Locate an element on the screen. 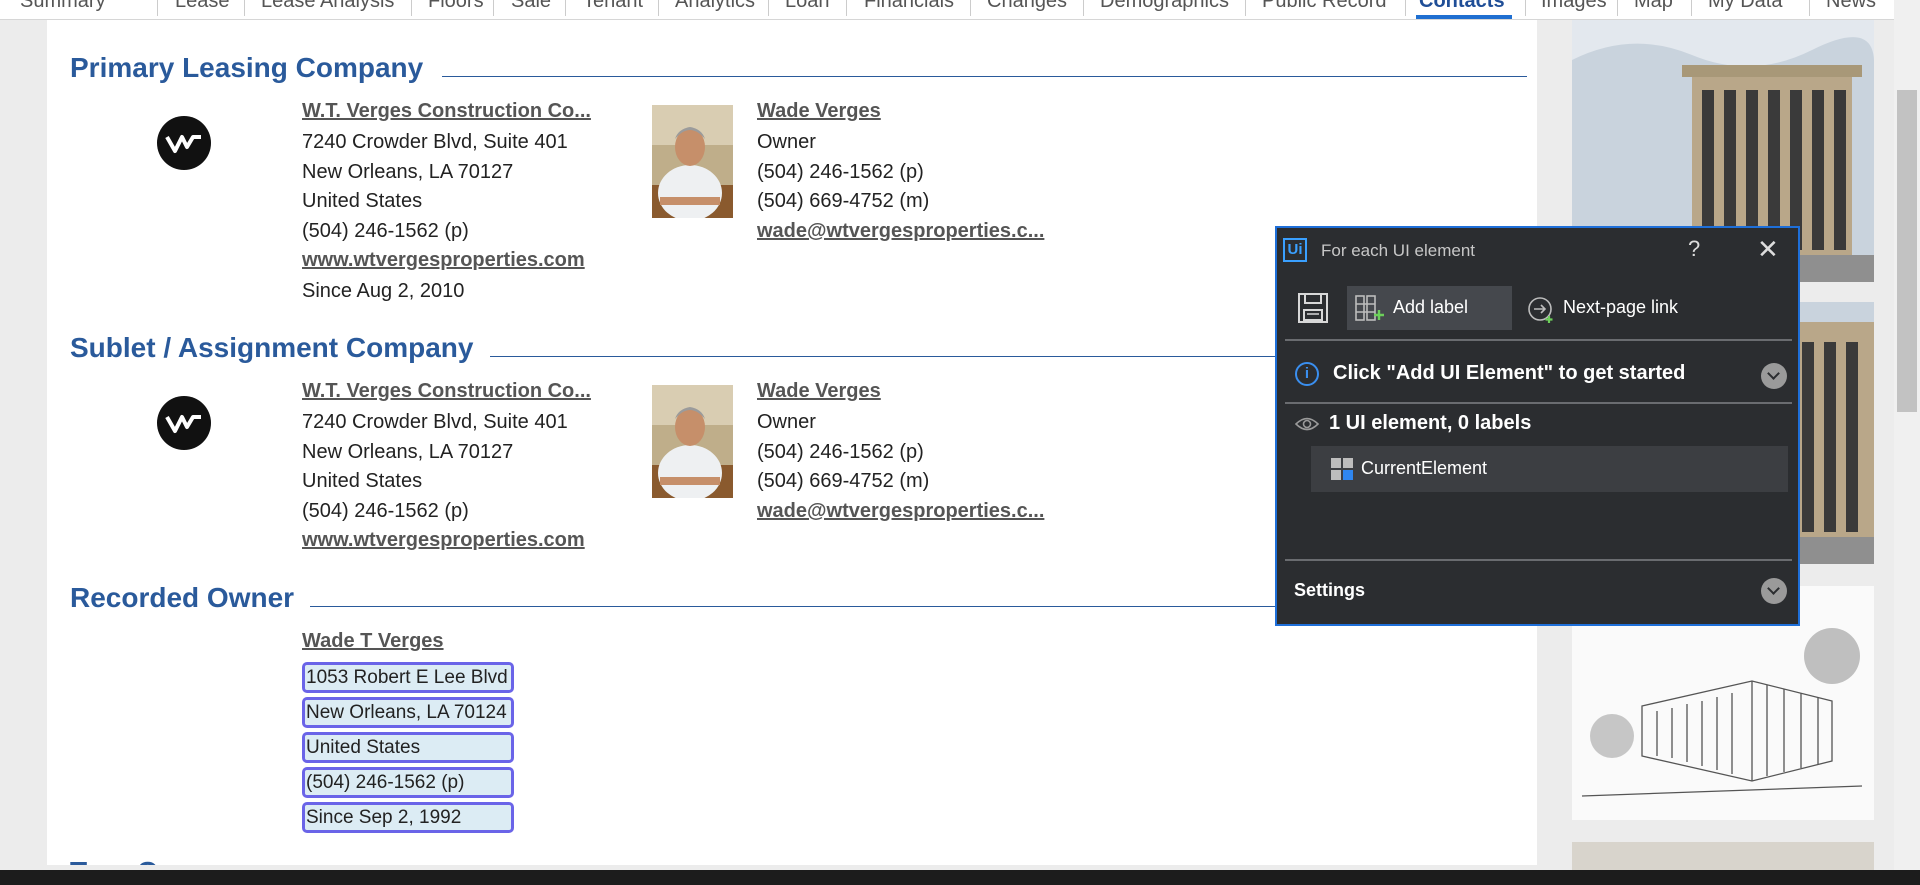  add-label-button: Add label is located at coordinates (1429, 308).